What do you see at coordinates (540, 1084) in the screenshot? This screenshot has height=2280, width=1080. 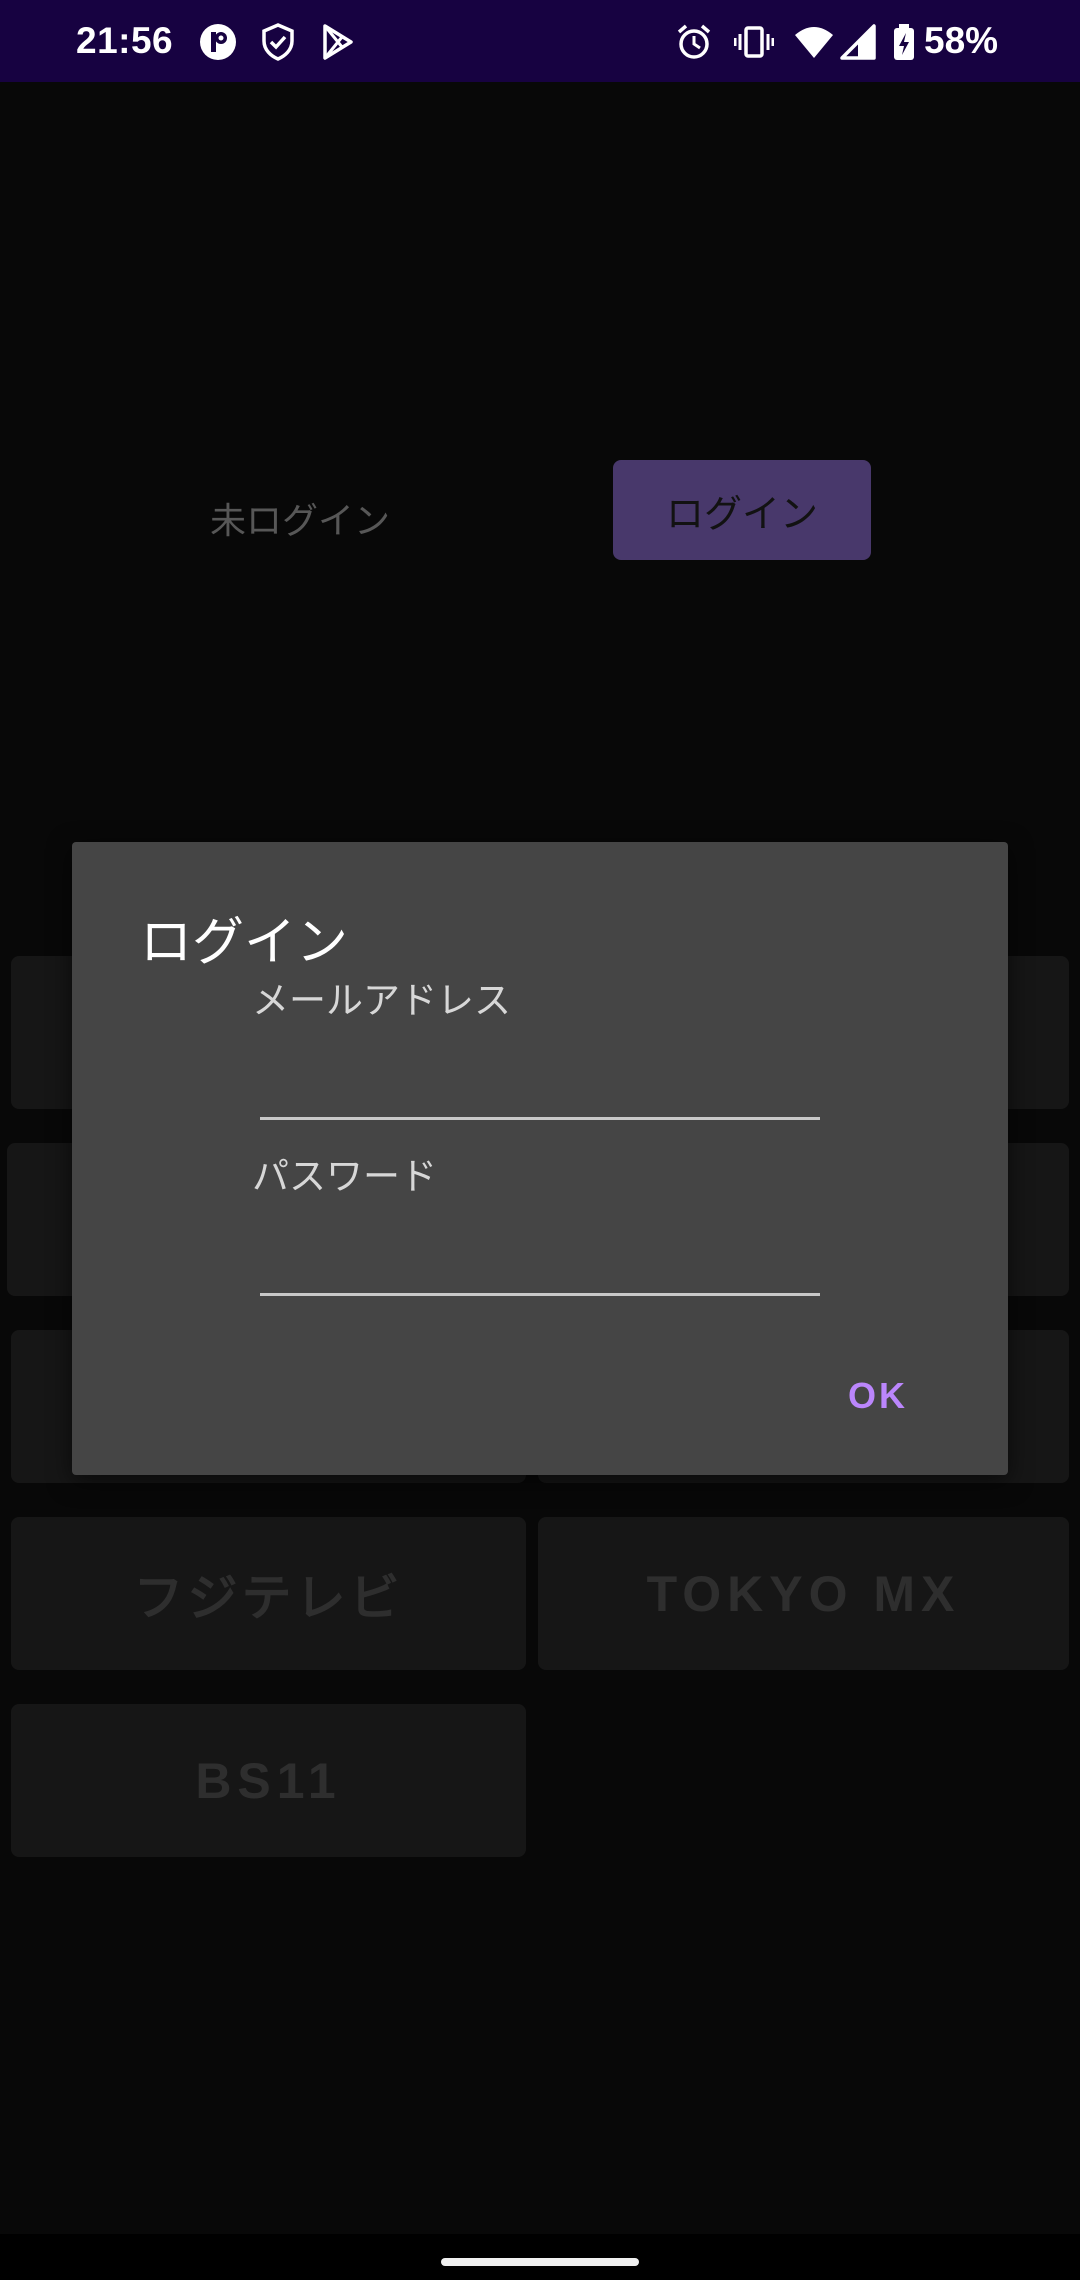 I see `email-field` at bounding box center [540, 1084].